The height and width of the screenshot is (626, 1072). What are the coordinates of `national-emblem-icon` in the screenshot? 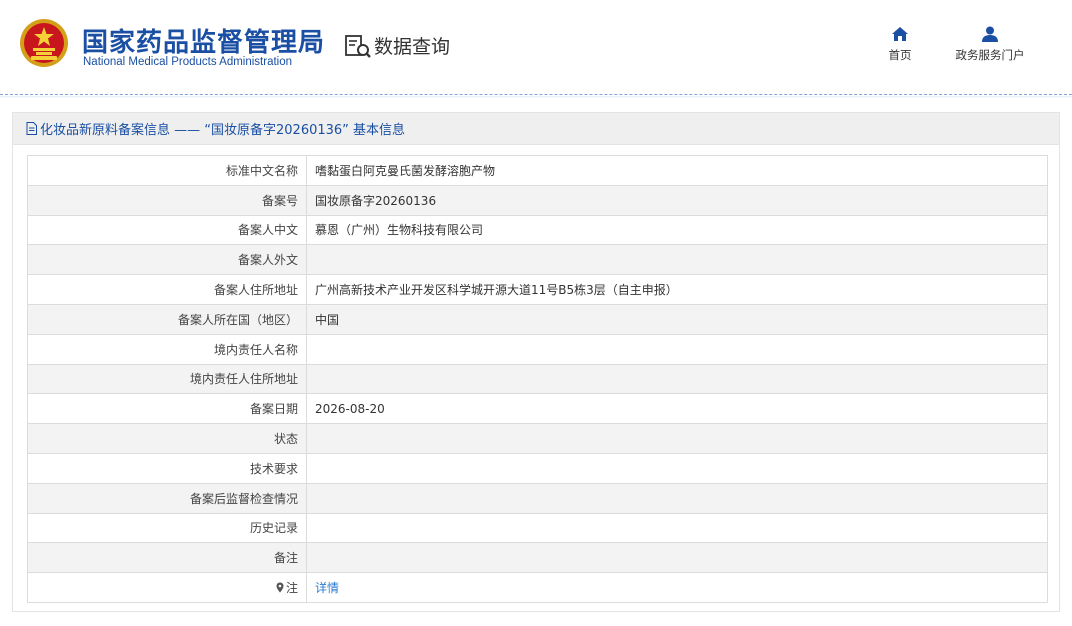 It's located at (44, 43).